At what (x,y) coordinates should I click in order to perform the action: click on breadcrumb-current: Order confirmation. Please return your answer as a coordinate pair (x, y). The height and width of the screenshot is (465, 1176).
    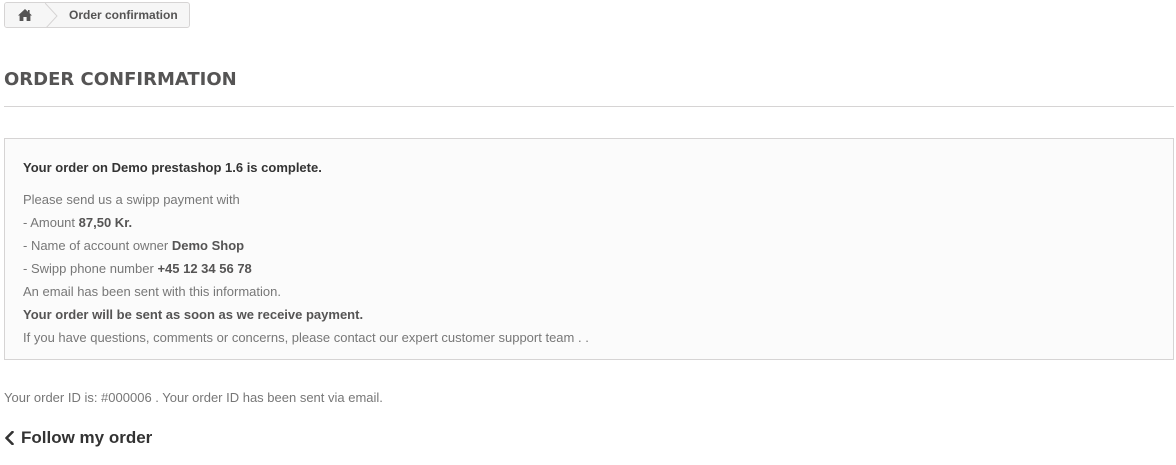
    Looking at the image, I should click on (123, 15).